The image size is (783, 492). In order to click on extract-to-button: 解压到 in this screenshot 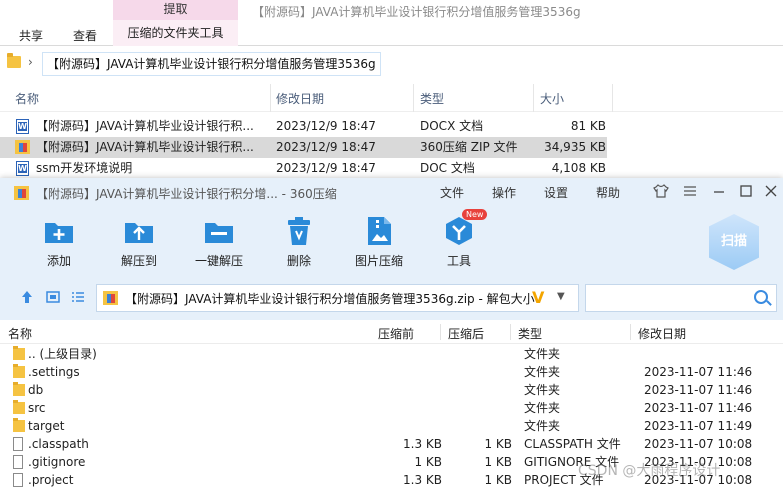, I will do `click(139, 244)`.